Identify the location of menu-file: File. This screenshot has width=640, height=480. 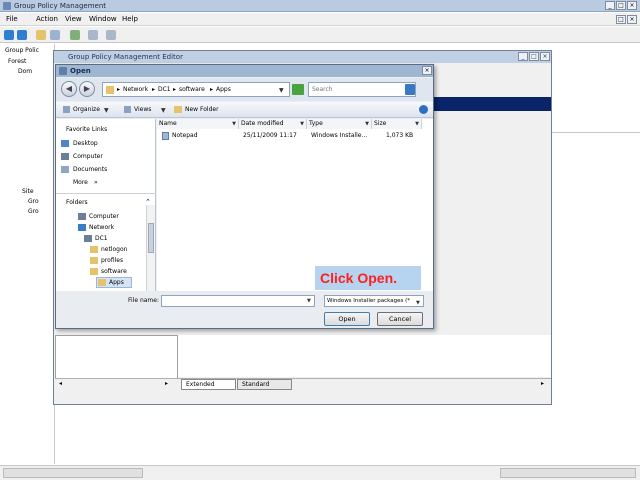
(12, 19).